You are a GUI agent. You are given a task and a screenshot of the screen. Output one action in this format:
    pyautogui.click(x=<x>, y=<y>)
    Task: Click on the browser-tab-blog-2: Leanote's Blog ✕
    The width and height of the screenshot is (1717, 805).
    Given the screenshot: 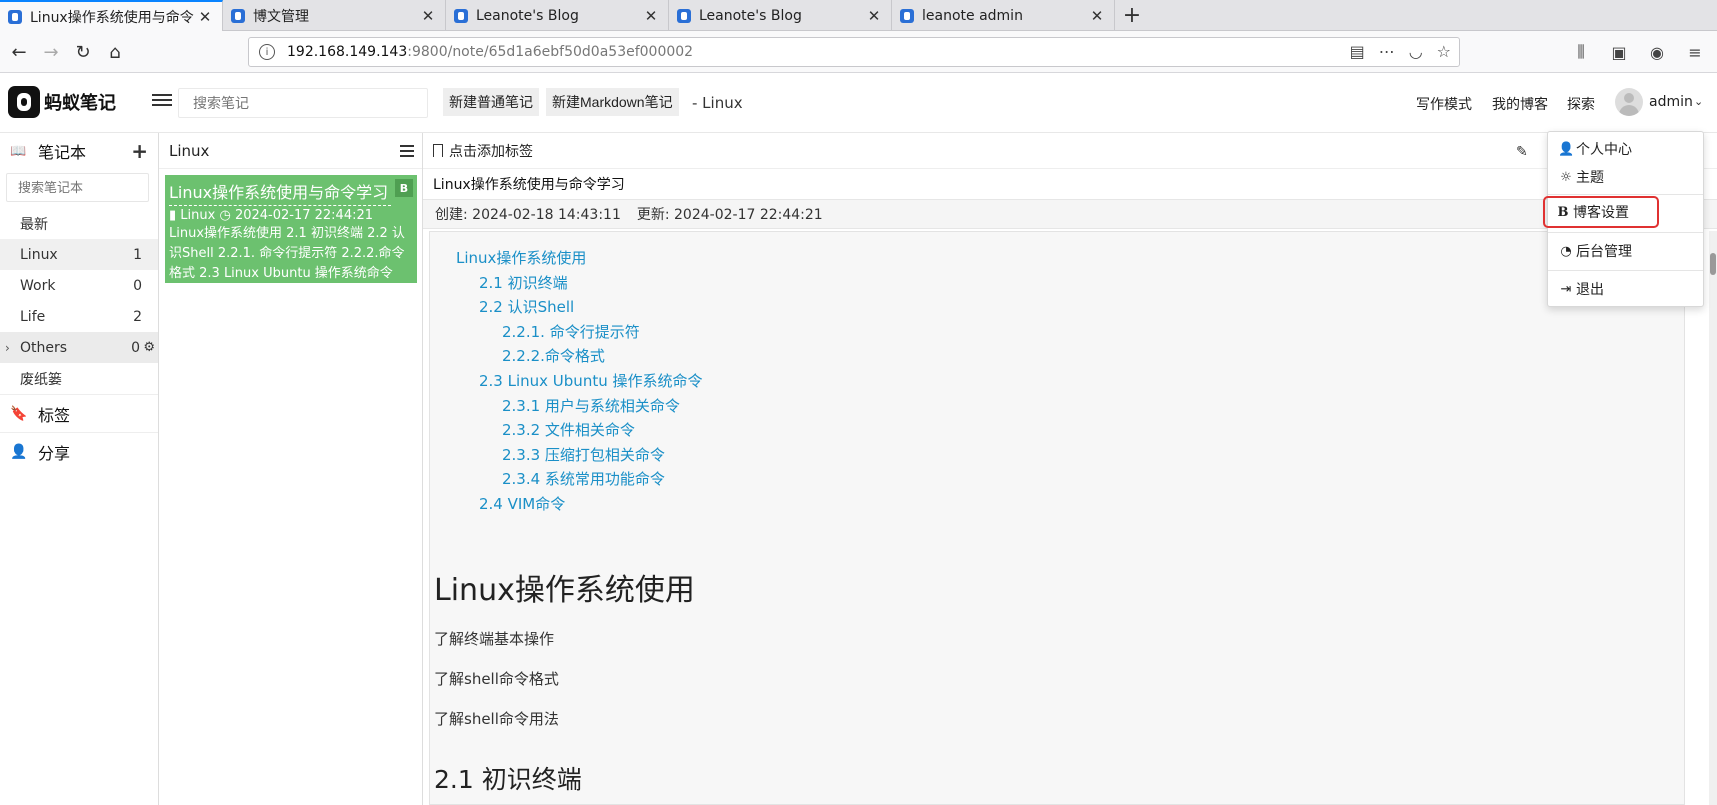 What is the action you would take?
    pyautogui.click(x=780, y=15)
    